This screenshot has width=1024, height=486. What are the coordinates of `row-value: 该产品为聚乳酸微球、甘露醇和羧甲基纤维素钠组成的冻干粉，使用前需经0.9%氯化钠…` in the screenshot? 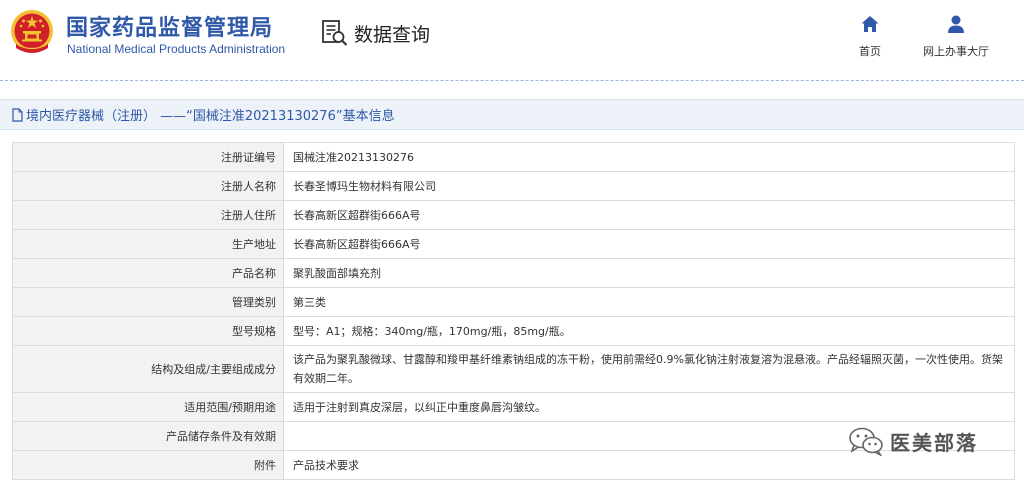 It's located at (649, 369).